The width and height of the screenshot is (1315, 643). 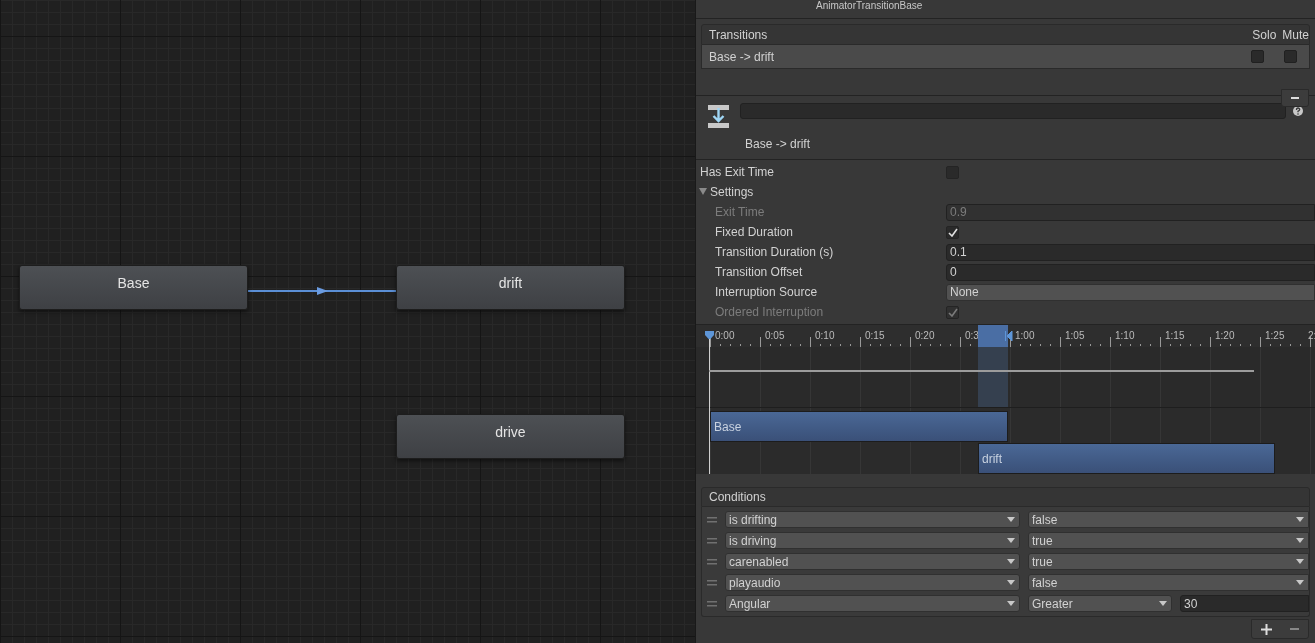 What do you see at coordinates (1225, 336) in the screenshot?
I see `time-label: 1:20` at bounding box center [1225, 336].